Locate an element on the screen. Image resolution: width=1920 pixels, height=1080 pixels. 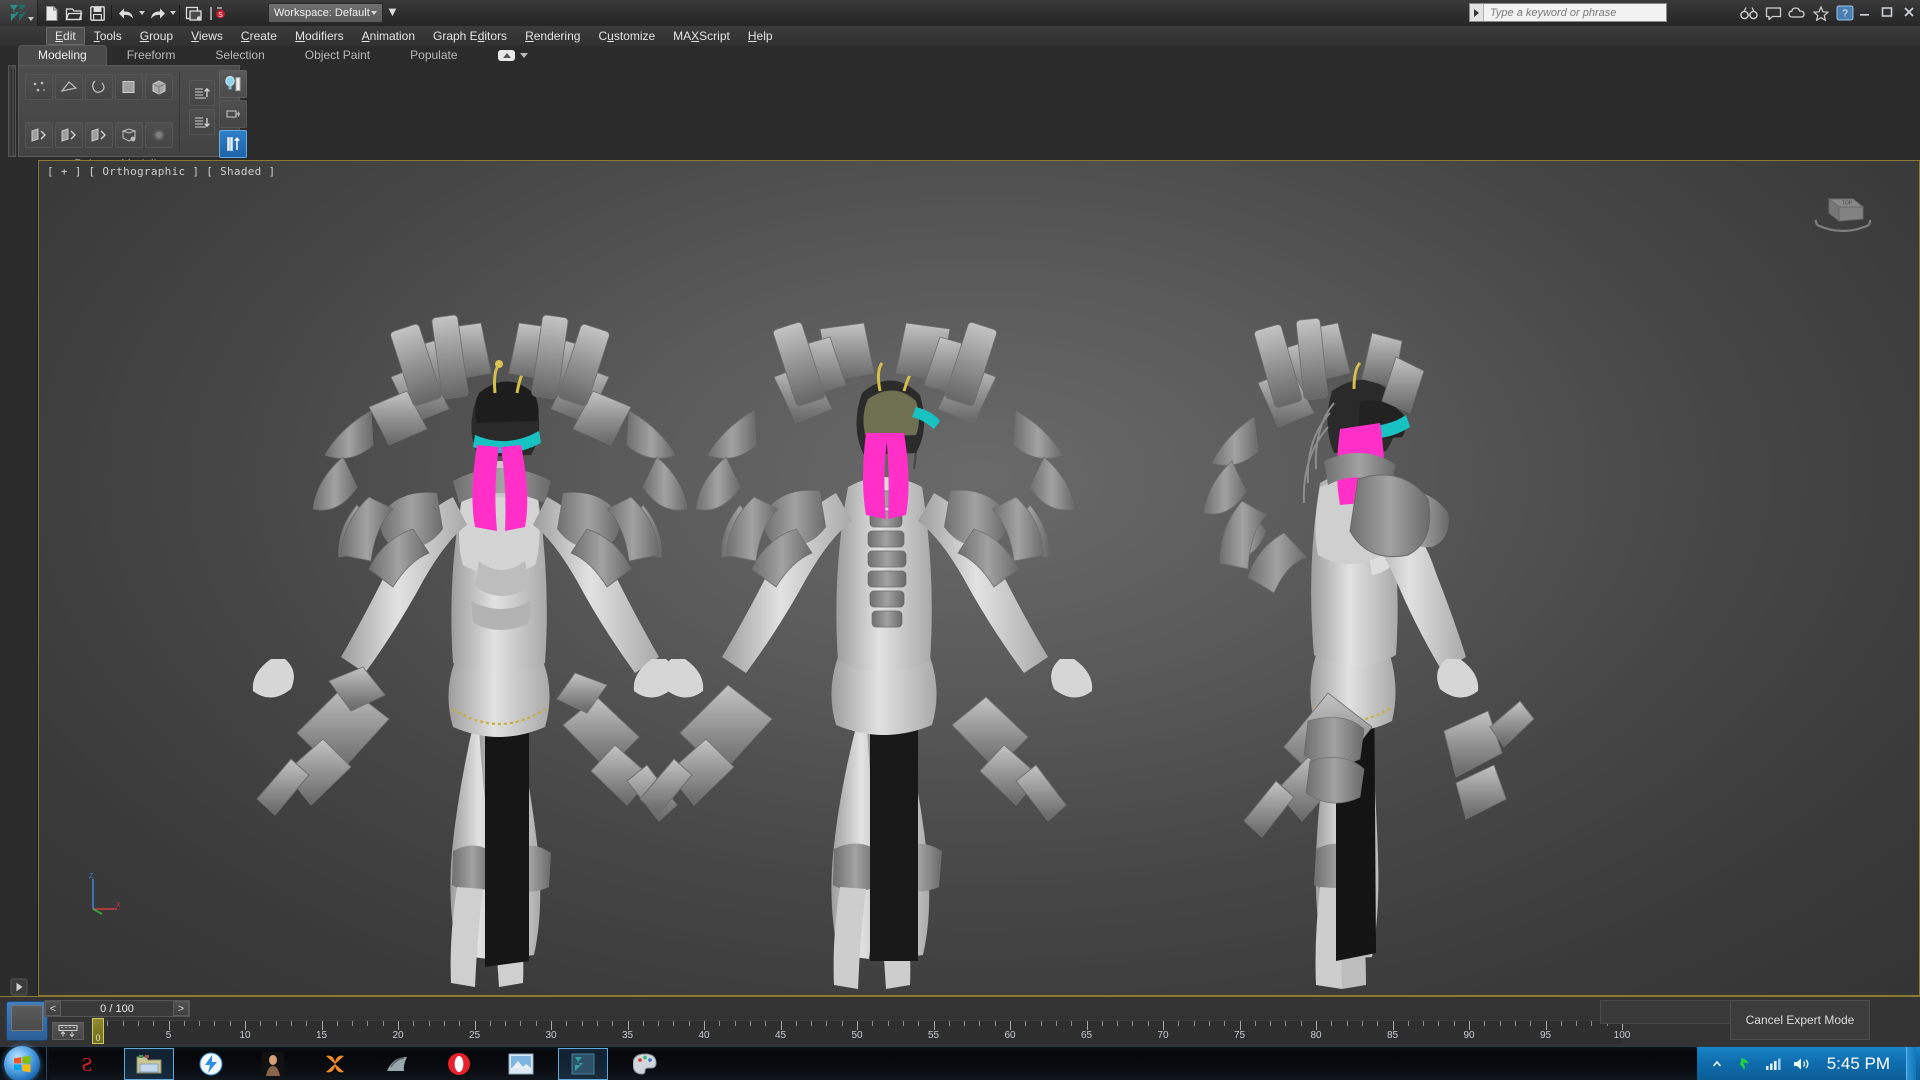
redo-dropdown-caret-icon is located at coordinates (173, 13).